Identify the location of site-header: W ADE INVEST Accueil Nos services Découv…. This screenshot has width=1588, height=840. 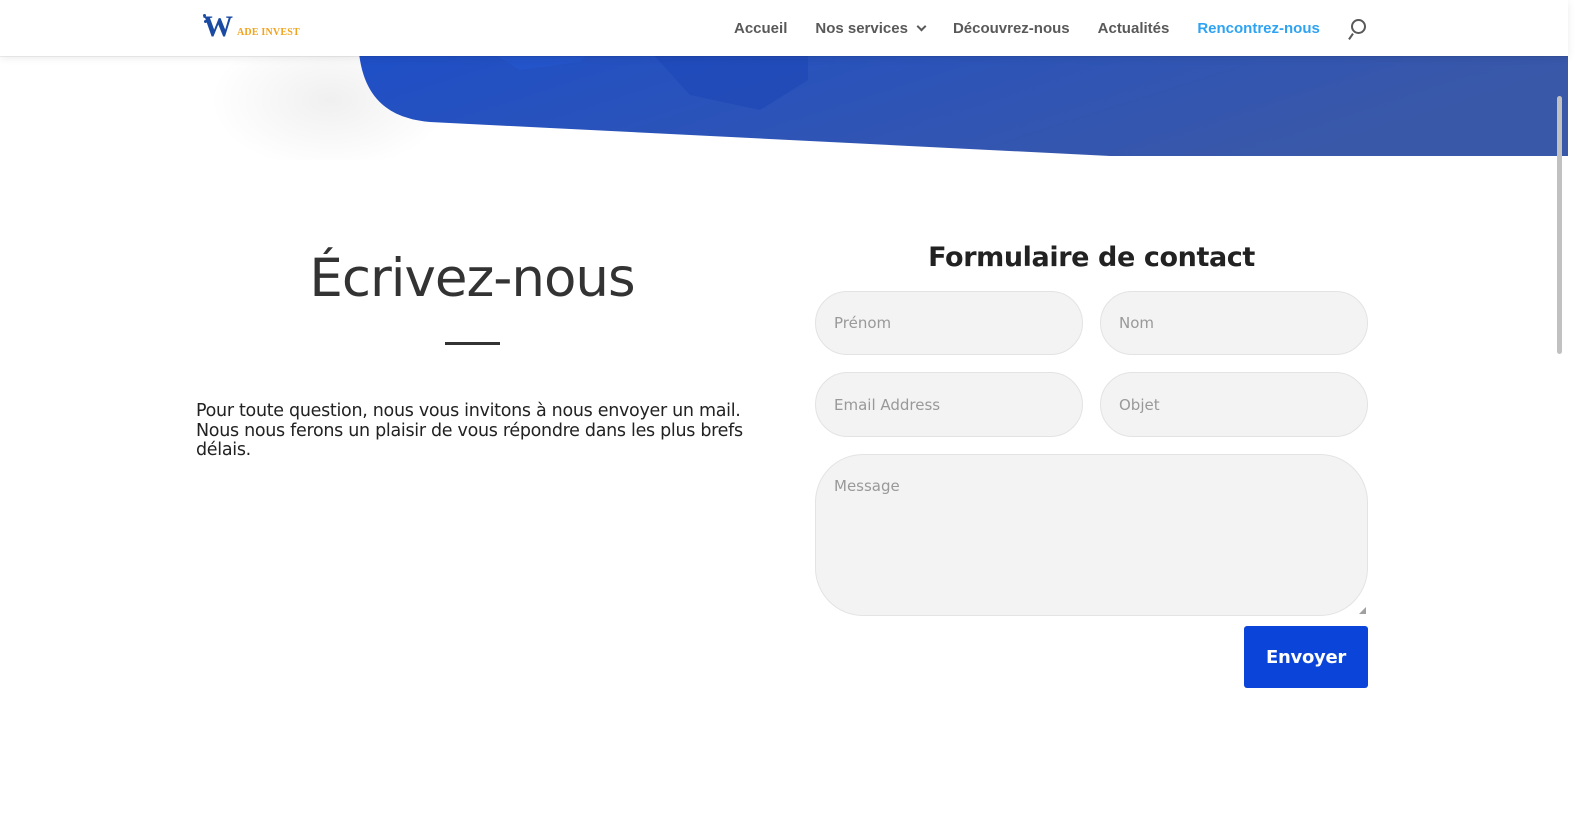
(784, 28).